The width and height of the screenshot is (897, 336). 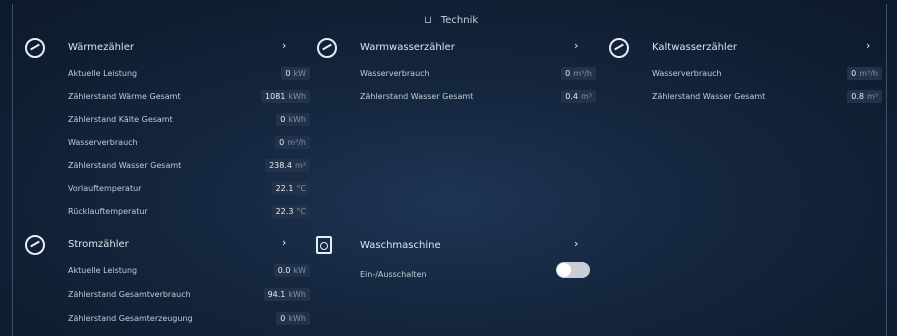 What do you see at coordinates (189, 272) in the screenshot?
I see `data-row: Aktuelle Leistung 0.0 kW` at bounding box center [189, 272].